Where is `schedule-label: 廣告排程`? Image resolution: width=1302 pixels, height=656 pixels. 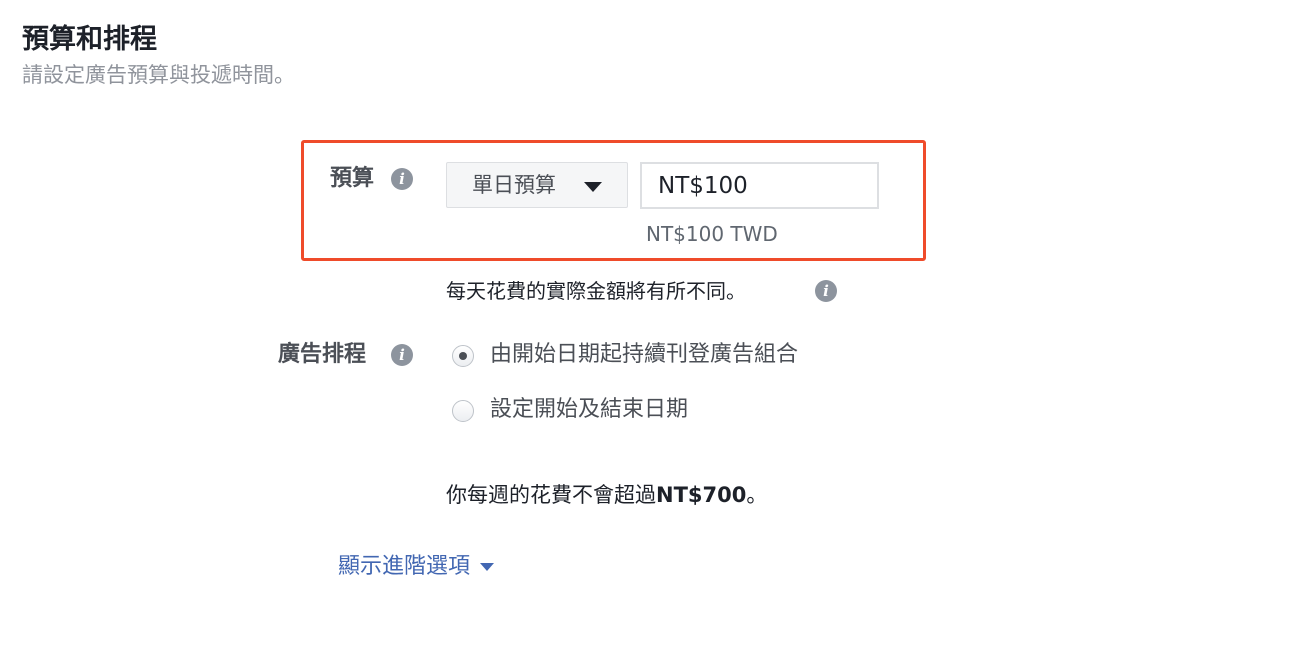
schedule-label: 廣告排程 is located at coordinates (322, 354).